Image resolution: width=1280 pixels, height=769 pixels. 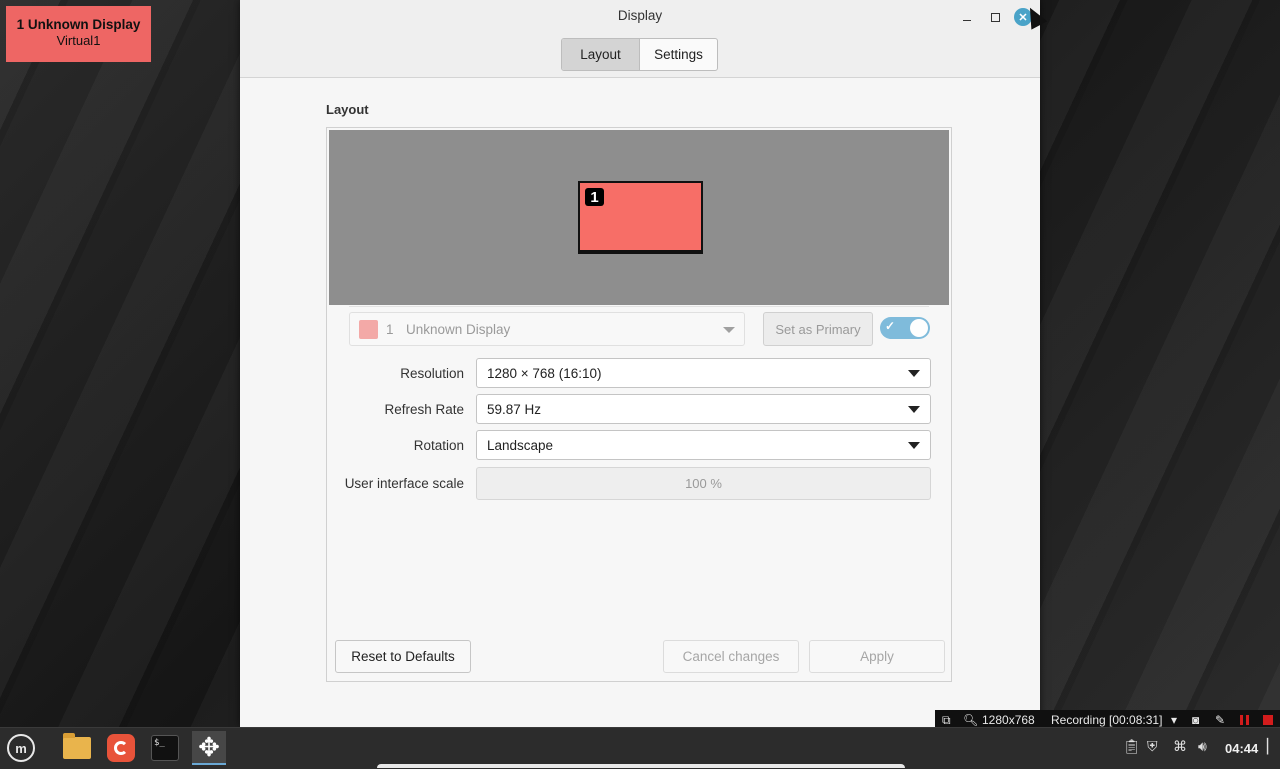 What do you see at coordinates (78, 24) in the screenshot?
I see `osd-title: 1 Unknown Display` at bounding box center [78, 24].